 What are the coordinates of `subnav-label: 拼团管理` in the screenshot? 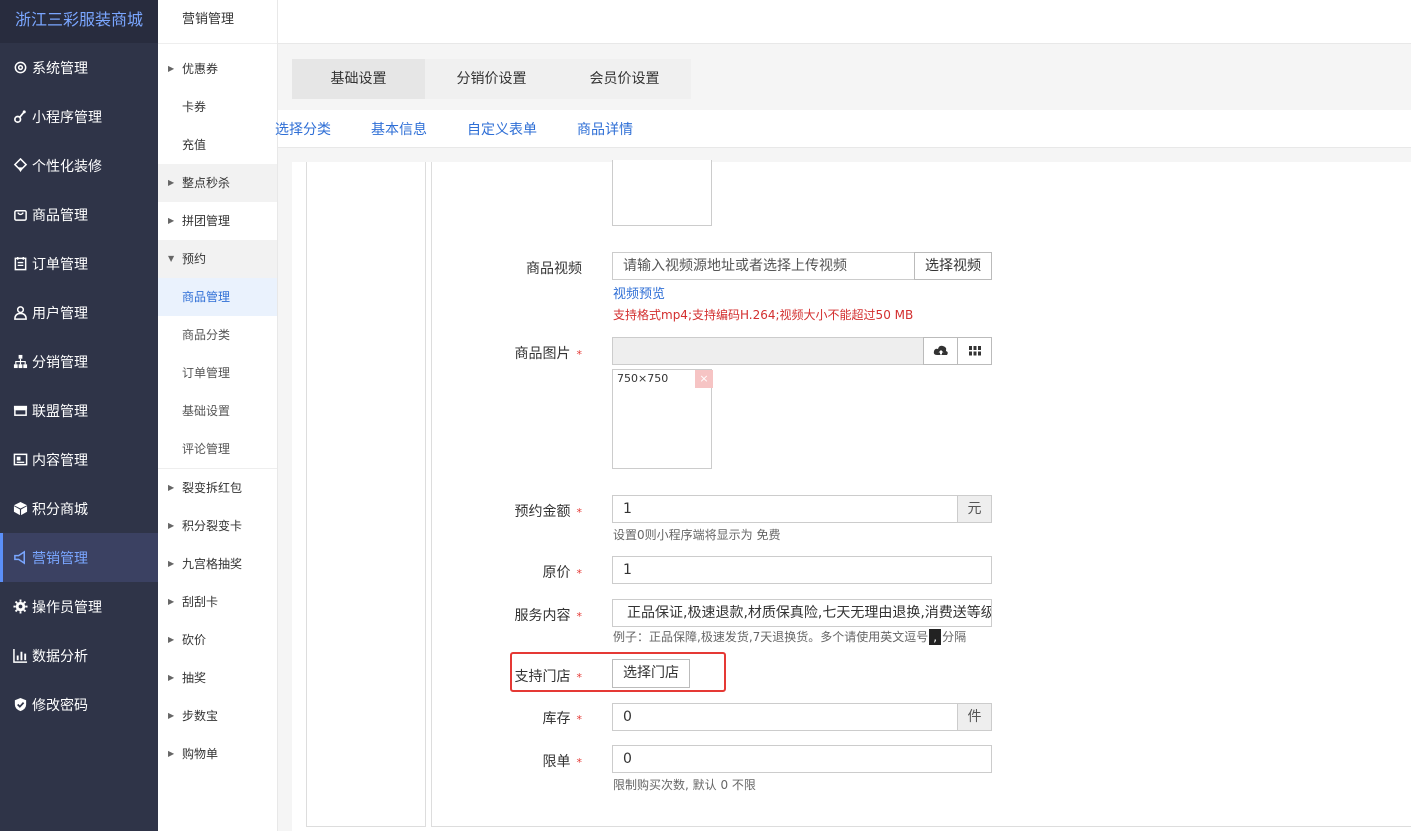 It's located at (206, 221).